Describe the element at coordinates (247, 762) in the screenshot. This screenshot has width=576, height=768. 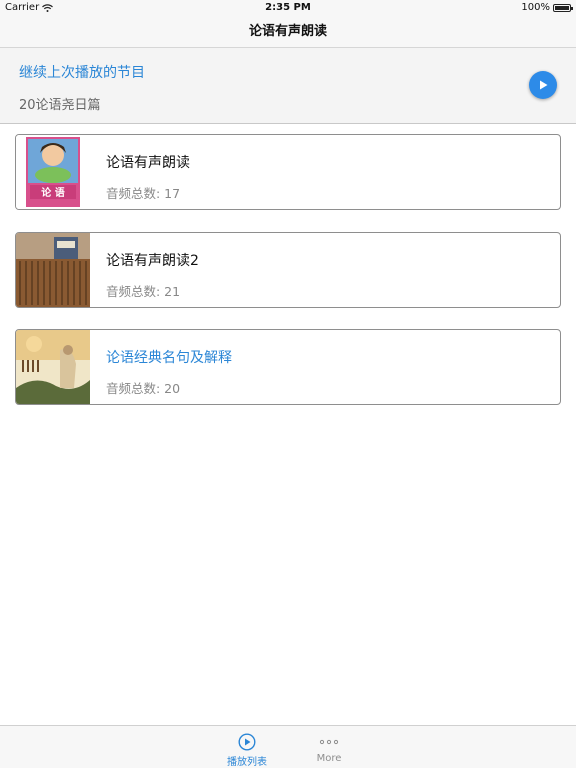
I see `tab-playlist-label: 播放列表` at that location.